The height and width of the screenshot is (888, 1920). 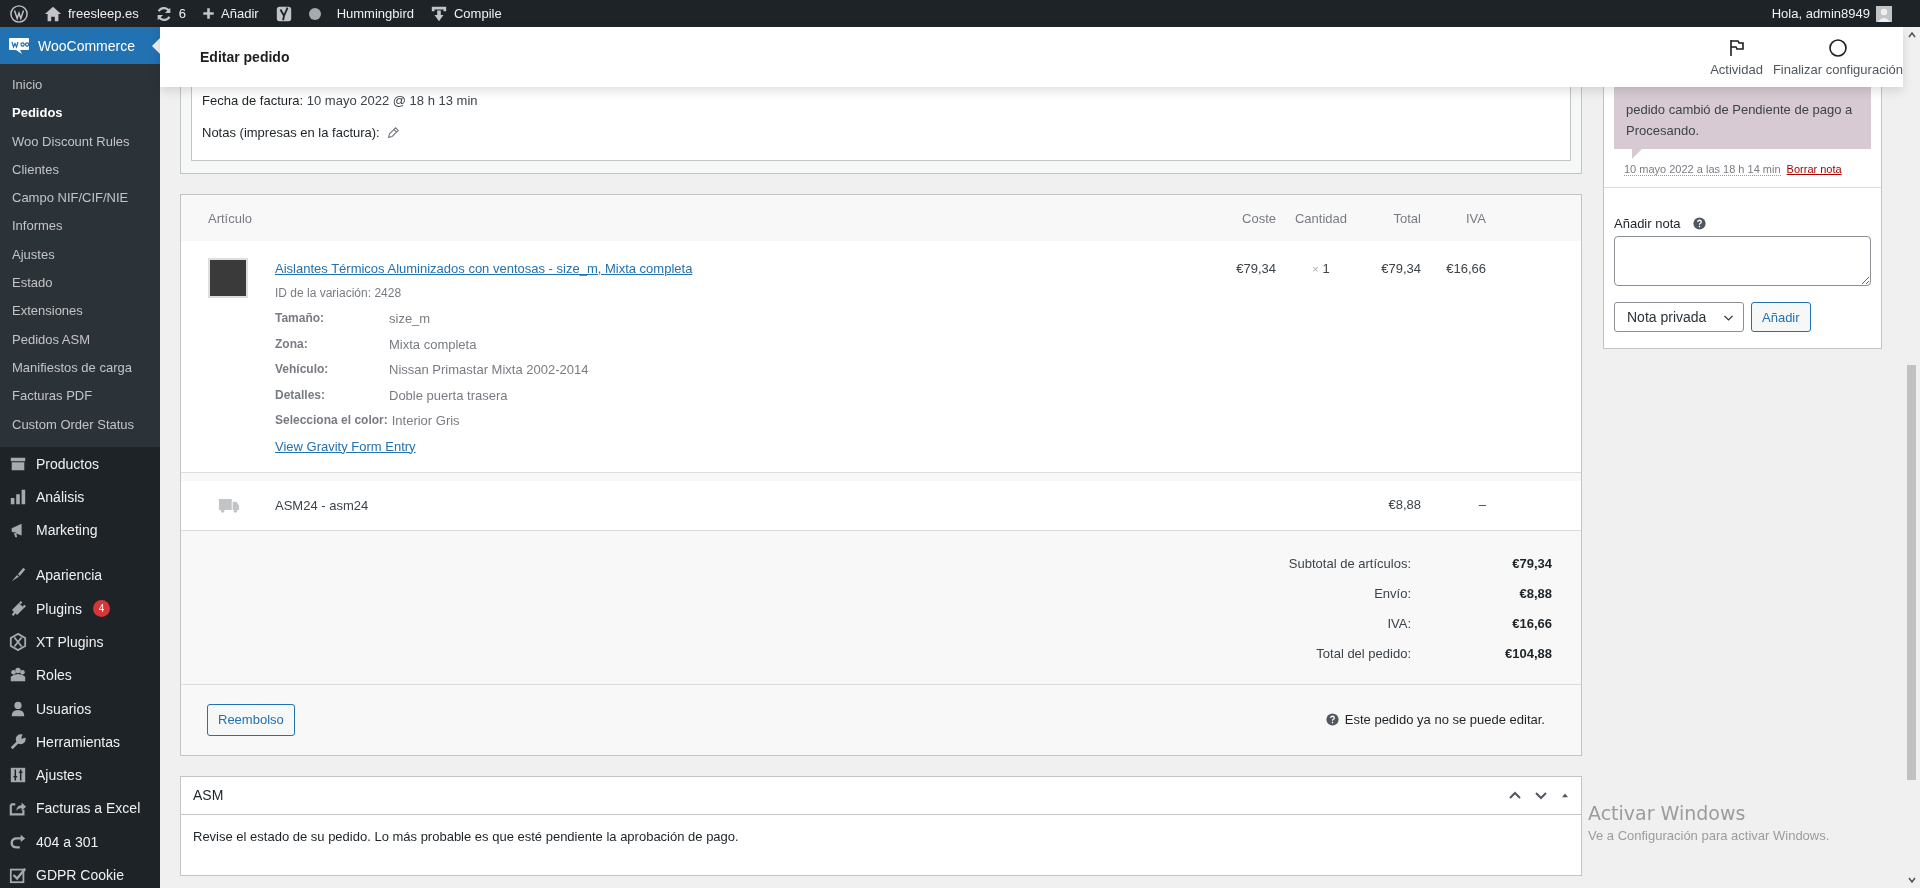 I want to click on activation-notice-title: Activar Windows, so click(x=1667, y=813).